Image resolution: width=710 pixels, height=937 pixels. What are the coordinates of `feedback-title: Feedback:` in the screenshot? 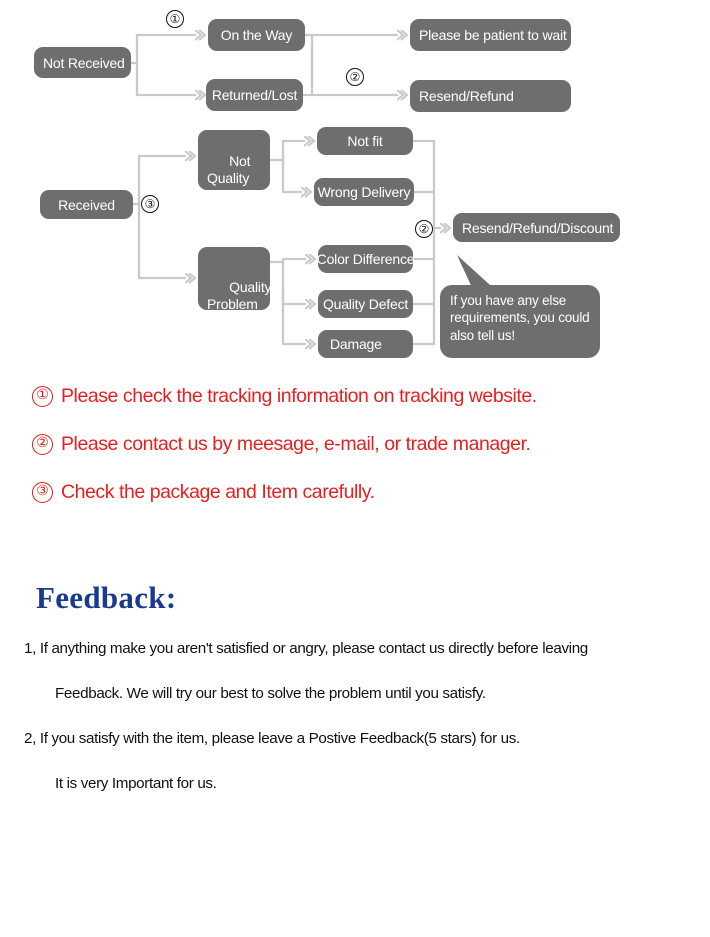 It's located at (106, 597).